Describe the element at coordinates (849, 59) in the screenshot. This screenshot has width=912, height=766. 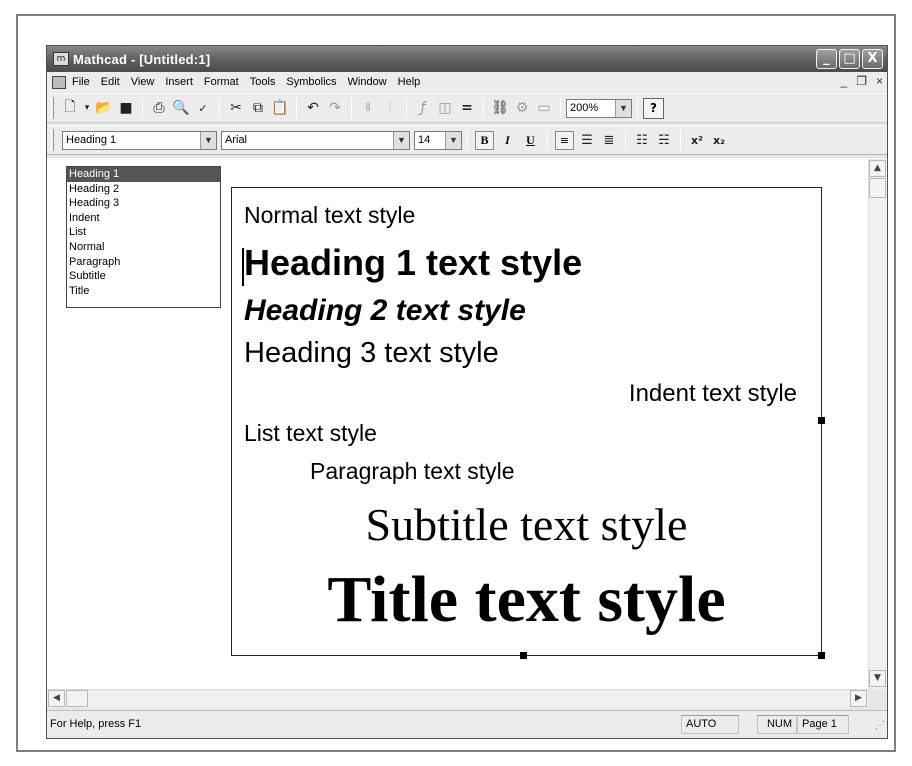
I see `maximize-button: □` at that location.